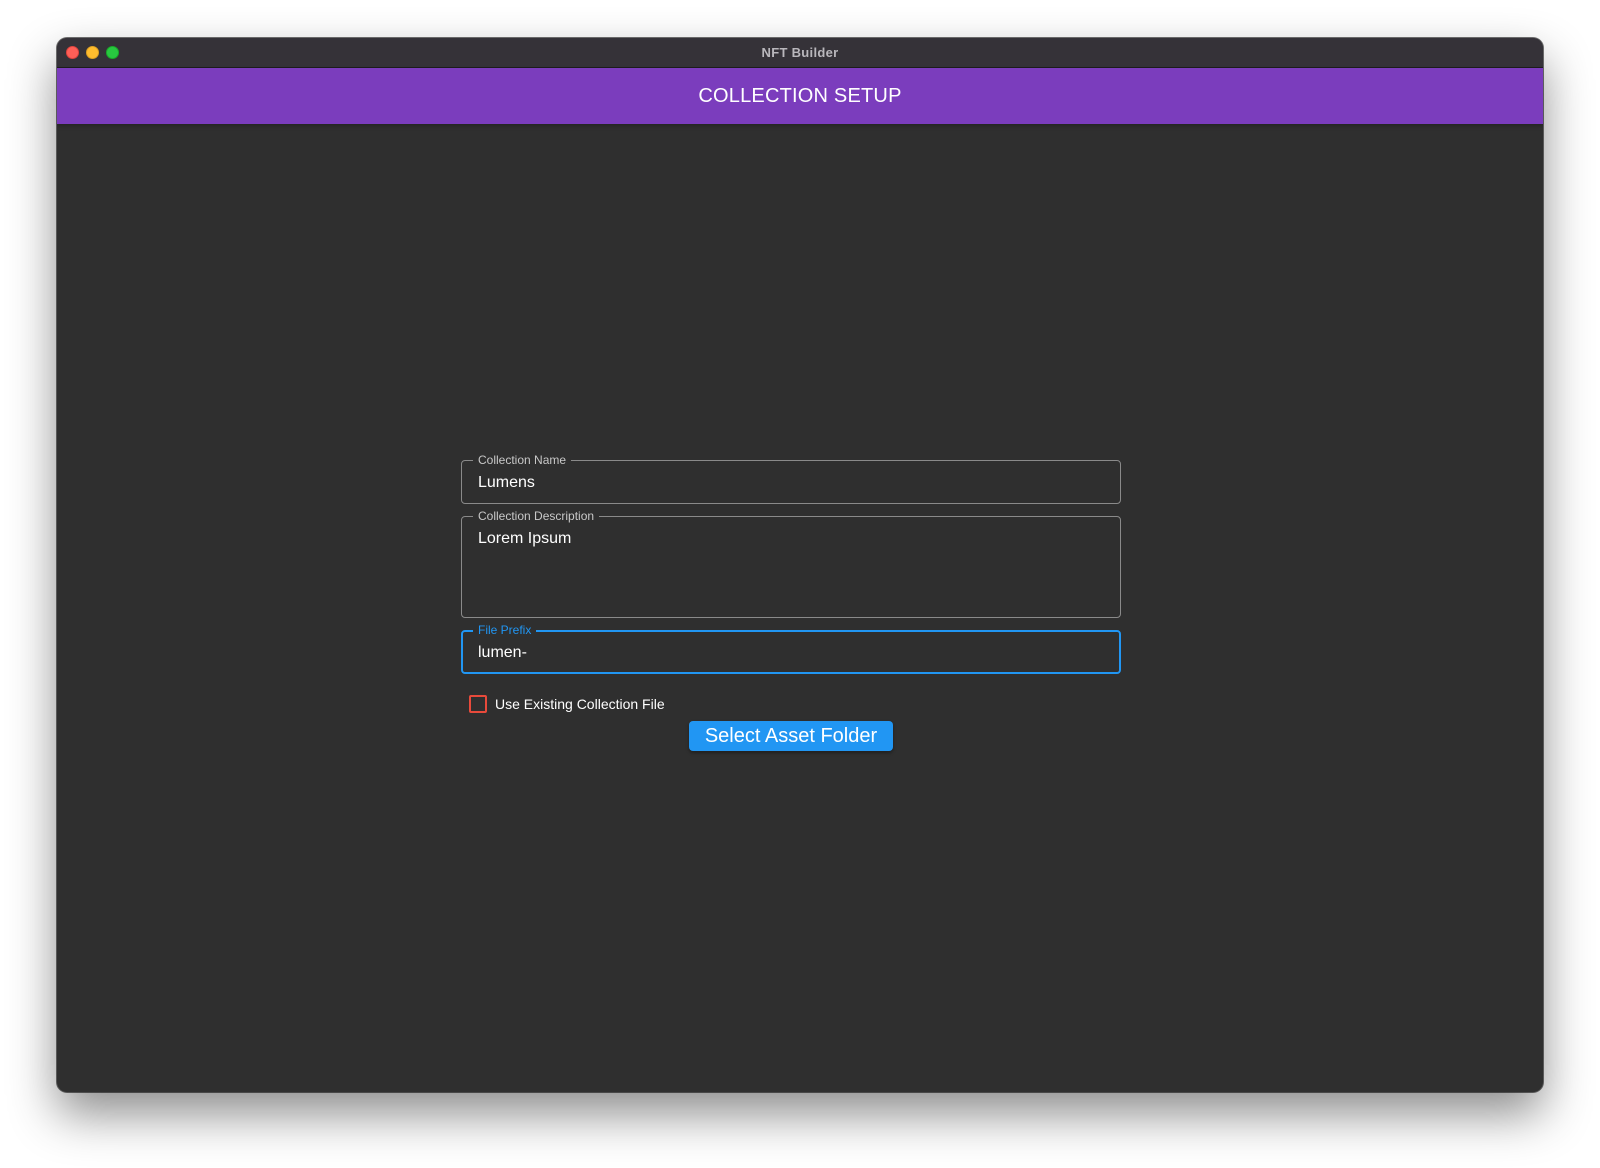 Image resolution: width=1600 pixels, height=1168 pixels. I want to click on collection-name-label: Collection Name, so click(522, 460).